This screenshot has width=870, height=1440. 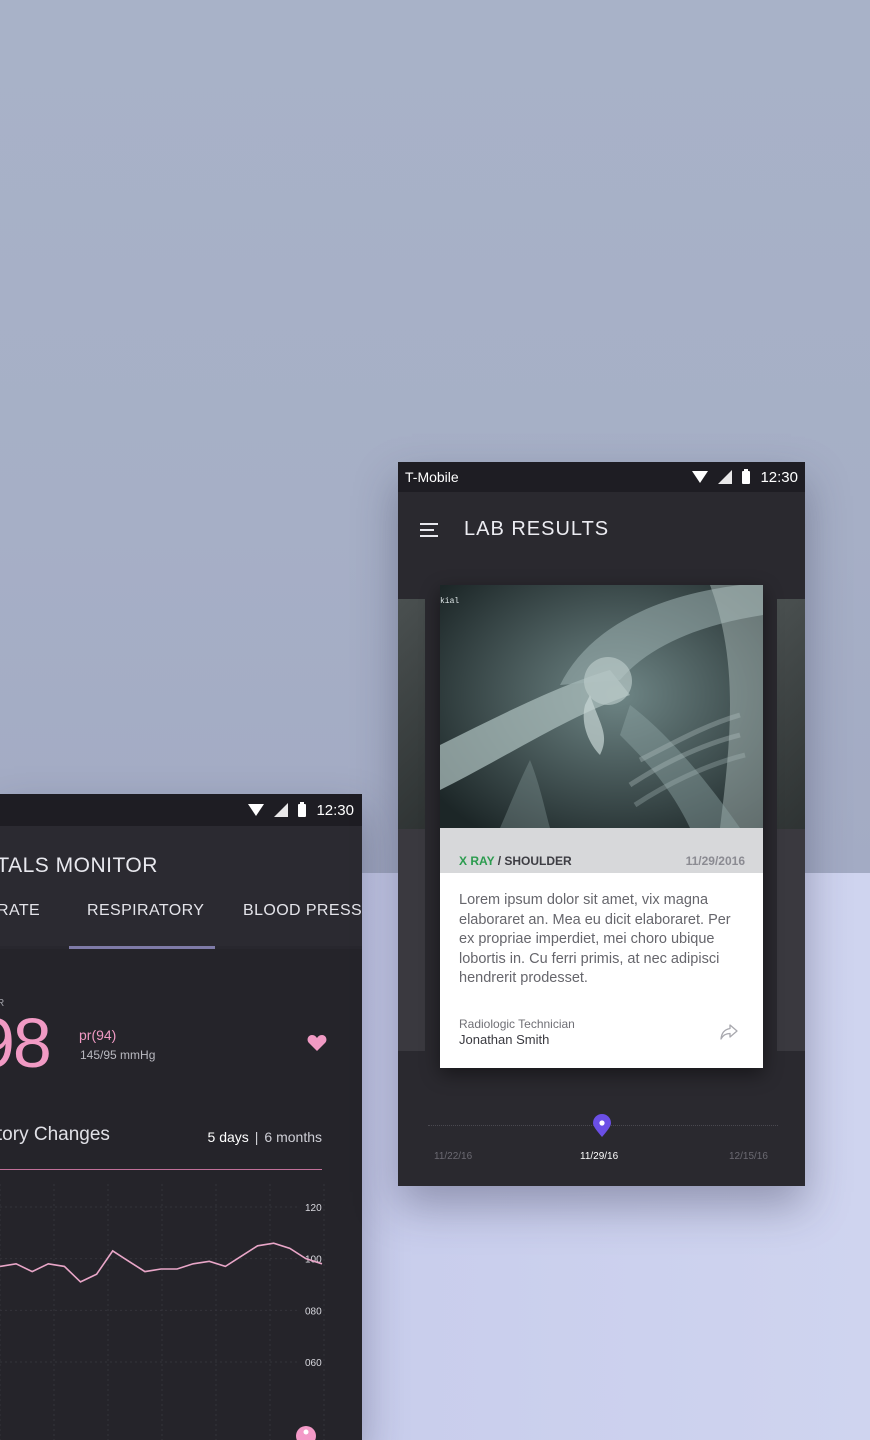 I want to click on xray-image: kial, so click(x=601, y=706).